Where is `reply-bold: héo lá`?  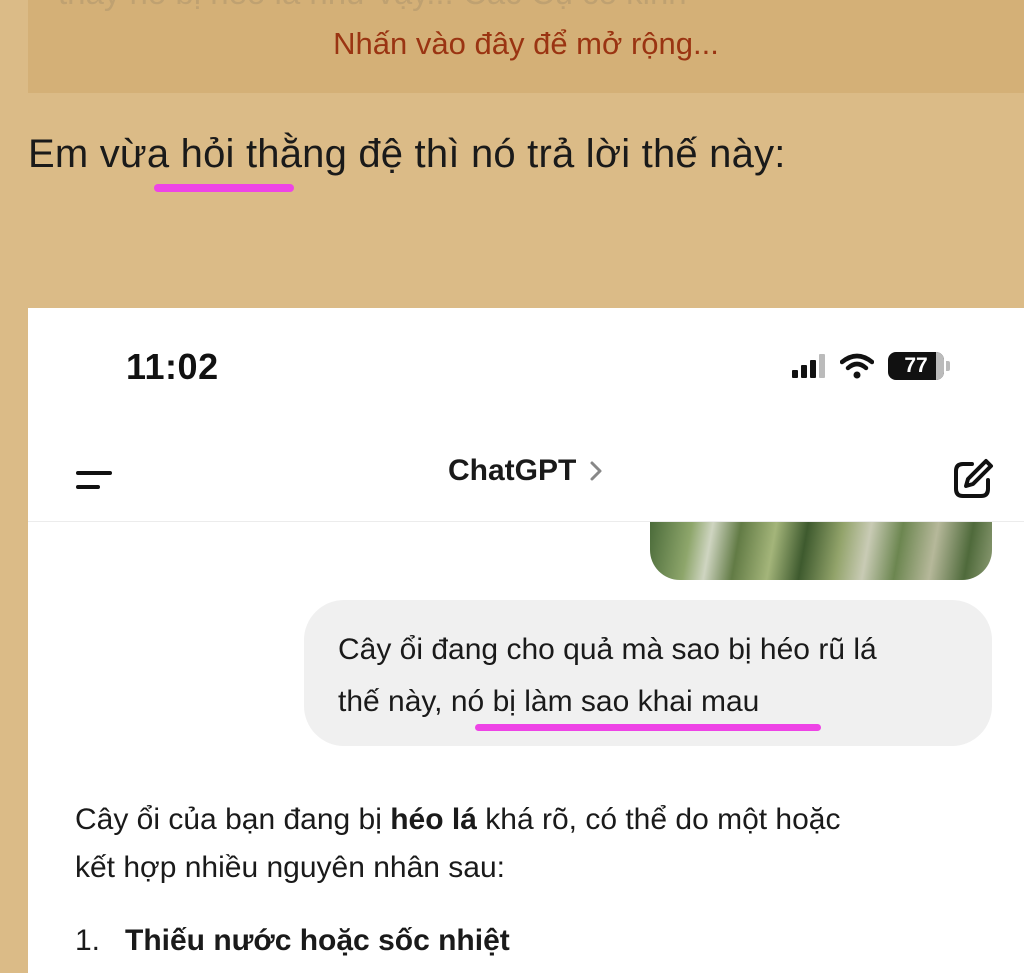 reply-bold: héo lá is located at coordinates (433, 819).